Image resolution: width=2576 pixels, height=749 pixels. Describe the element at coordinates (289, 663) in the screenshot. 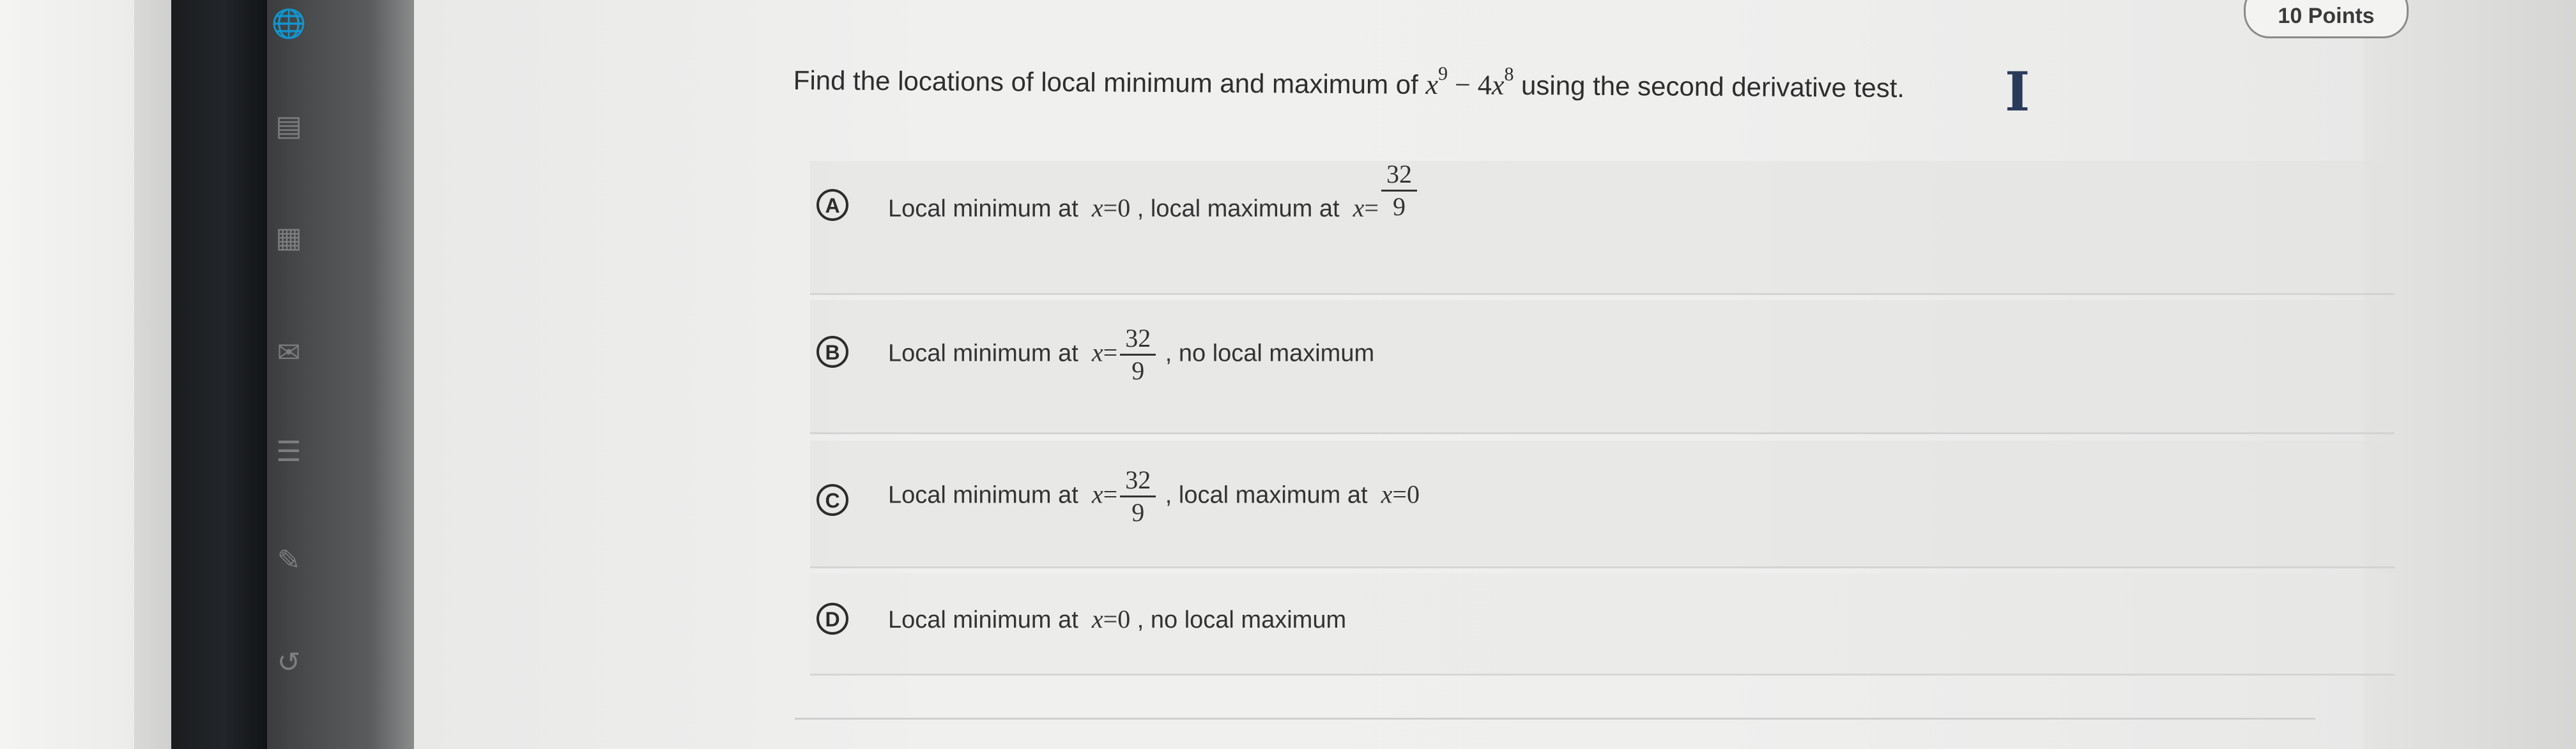

I see `history-icon: ↺` at that location.